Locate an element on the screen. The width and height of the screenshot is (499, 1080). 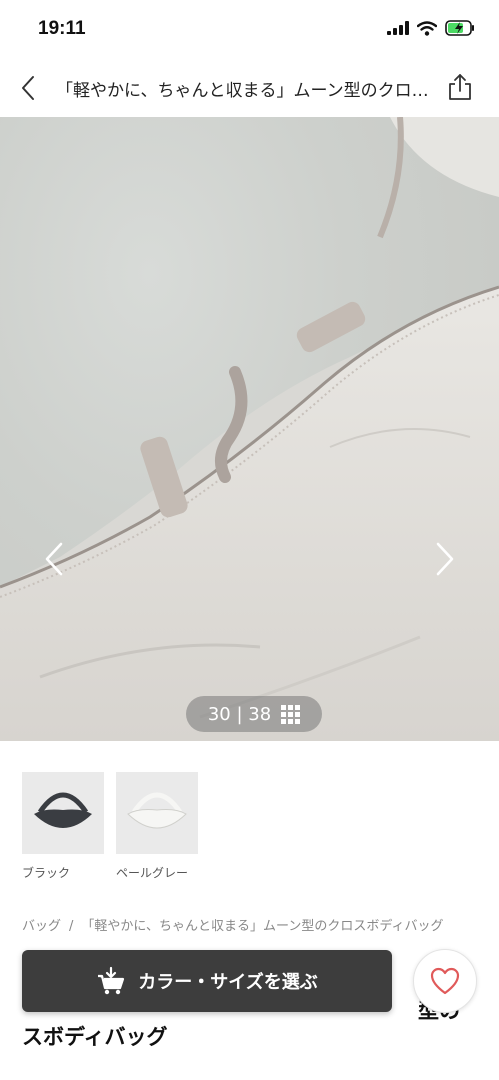
nav-title: 「軽やかに、ちゃんと収まる」ムーン型のクロスボディバッグ is located at coordinates (245, 91).